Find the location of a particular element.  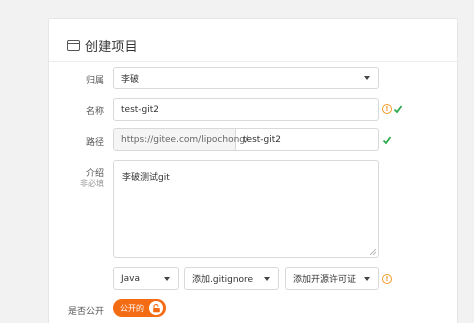

project-box-icon is located at coordinates (73, 45).